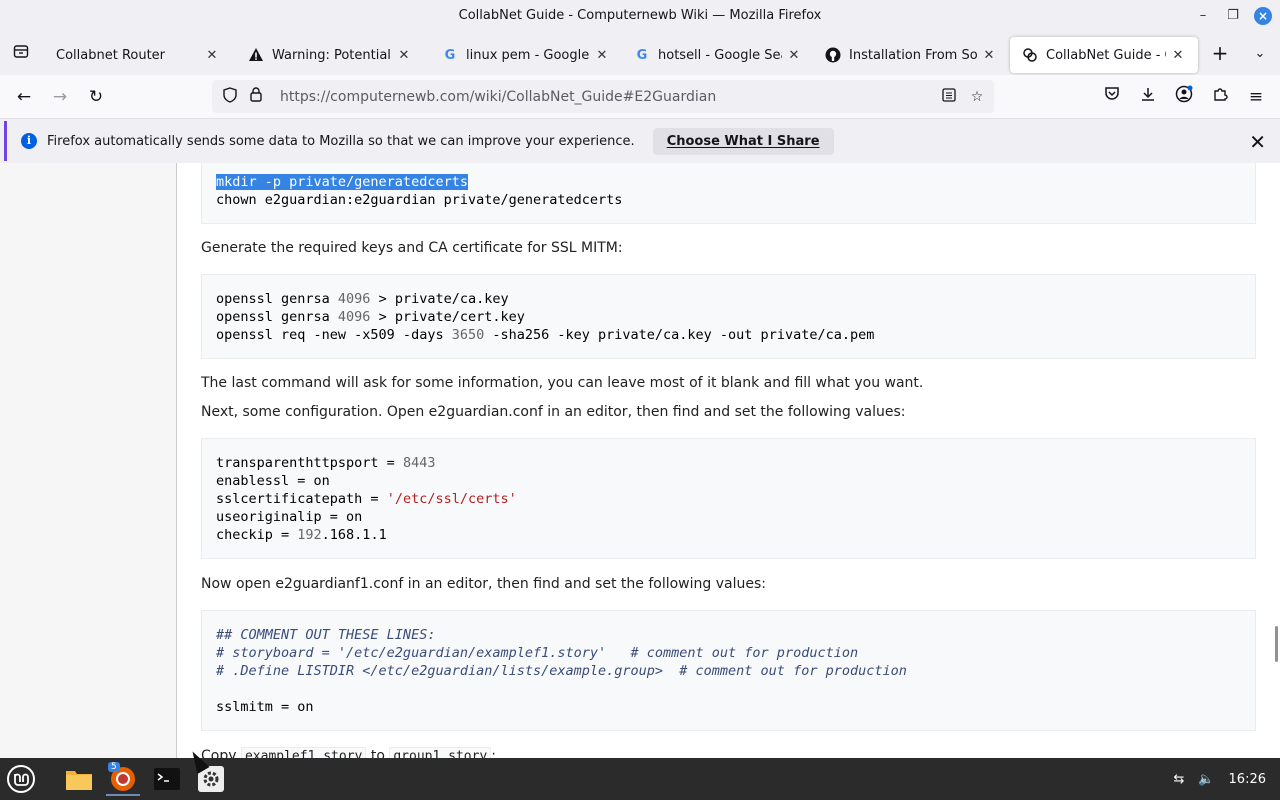 This screenshot has height=800, width=1280. Describe the element at coordinates (1112, 97) in the screenshot. I see `pocket-icon` at that location.